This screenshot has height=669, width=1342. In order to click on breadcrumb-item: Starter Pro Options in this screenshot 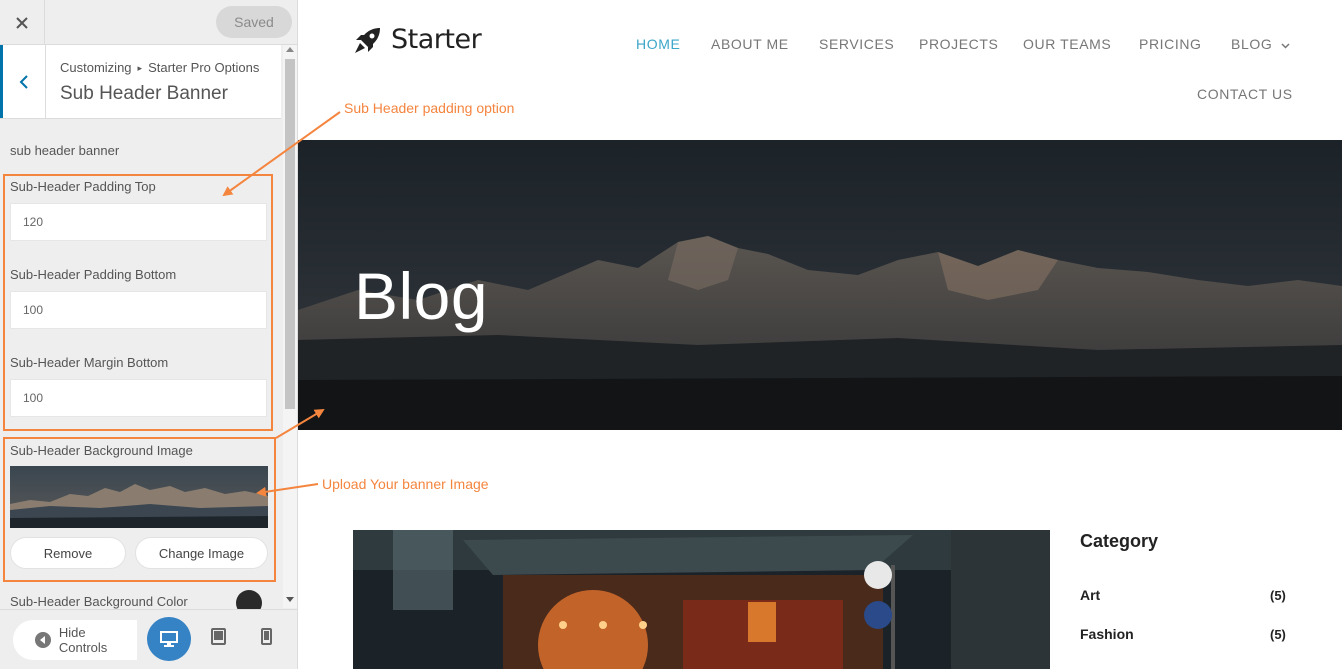, I will do `click(204, 67)`.